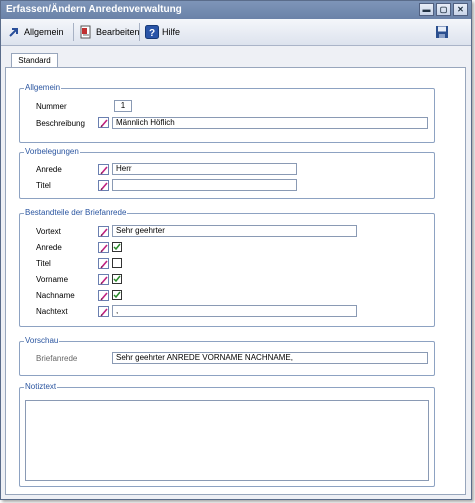 This screenshot has height=503, width=475. Describe the element at coordinates (204, 185) in the screenshot. I see `titel-field` at that location.